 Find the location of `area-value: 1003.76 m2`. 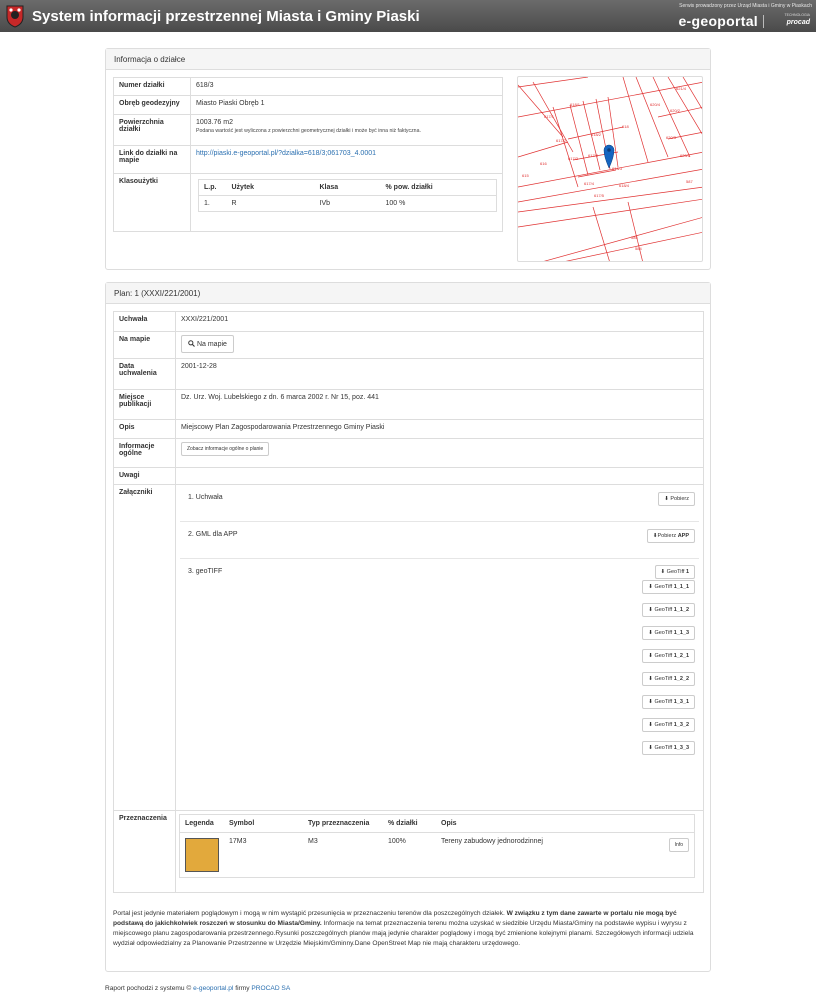

area-value: 1003.76 m2 is located at coordinates (214, 122).